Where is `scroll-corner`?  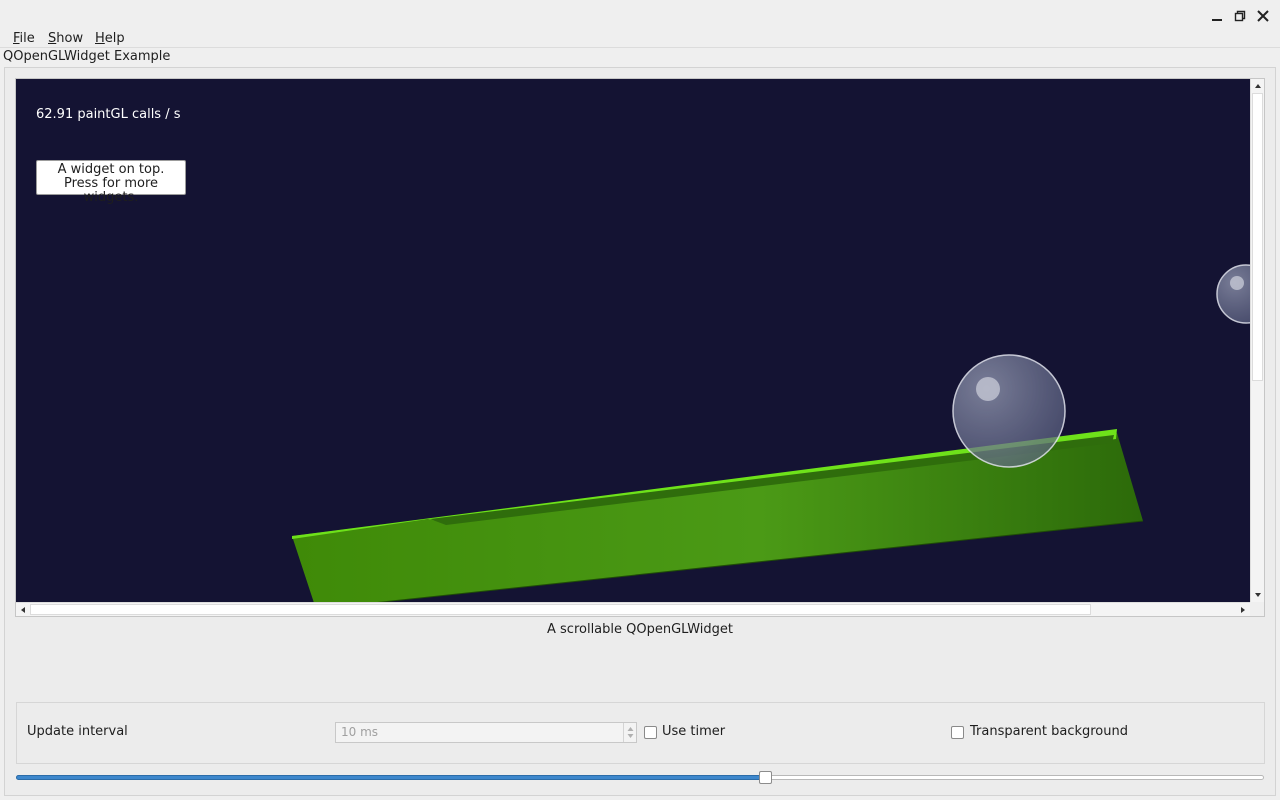 scroll-corner is located at coordinates (1257, 609).